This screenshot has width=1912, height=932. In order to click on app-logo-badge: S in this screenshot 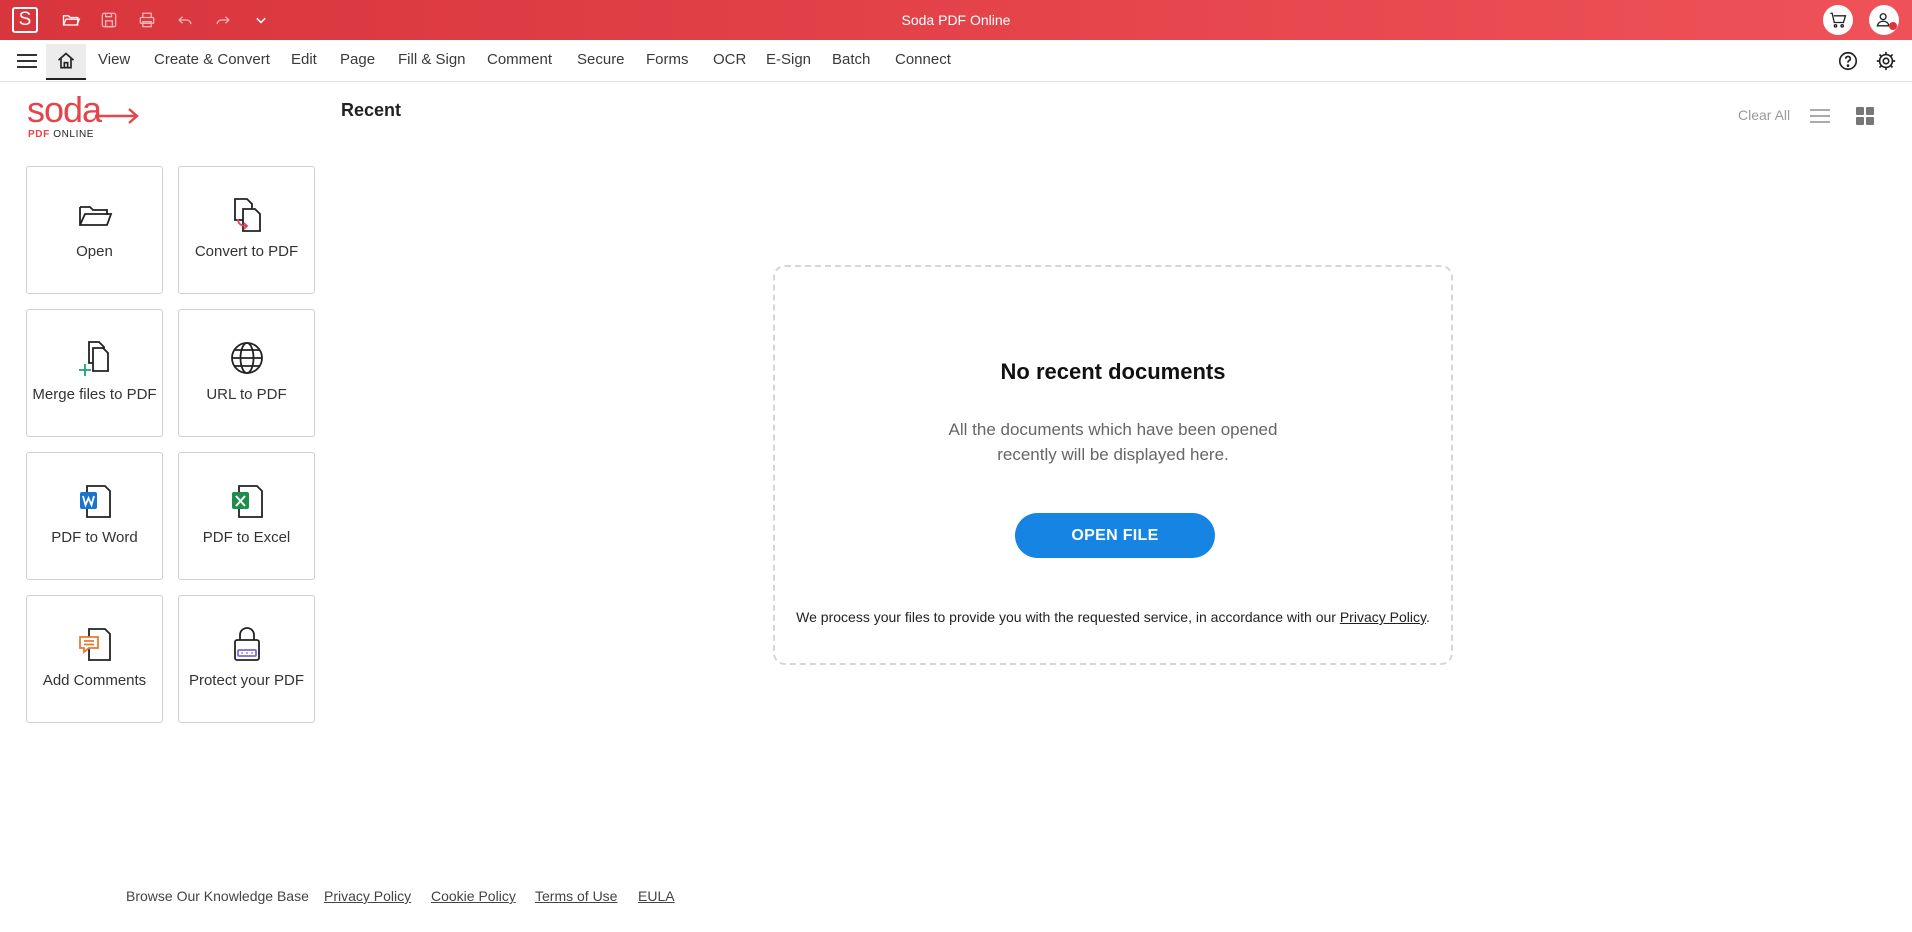, I will do `click(25, 20)`.